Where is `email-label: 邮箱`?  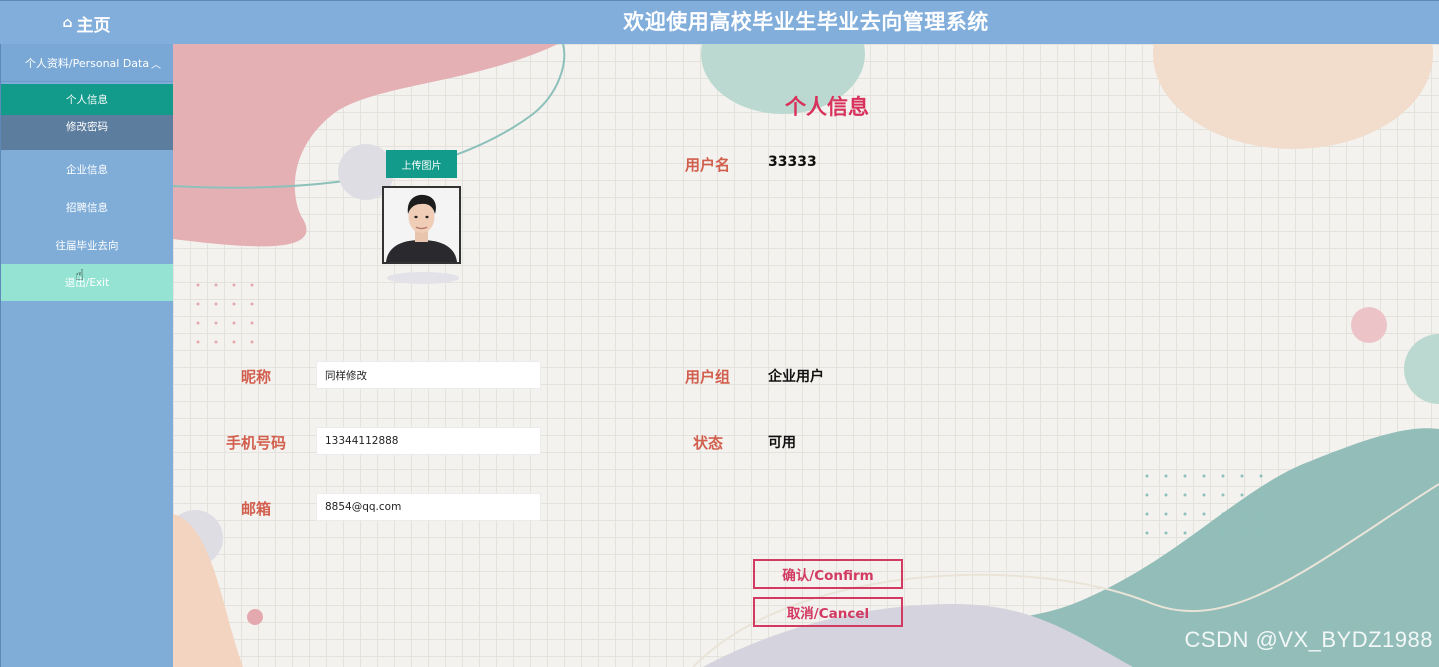 email-label: 邮箱 is located at coordinates (256, 509).